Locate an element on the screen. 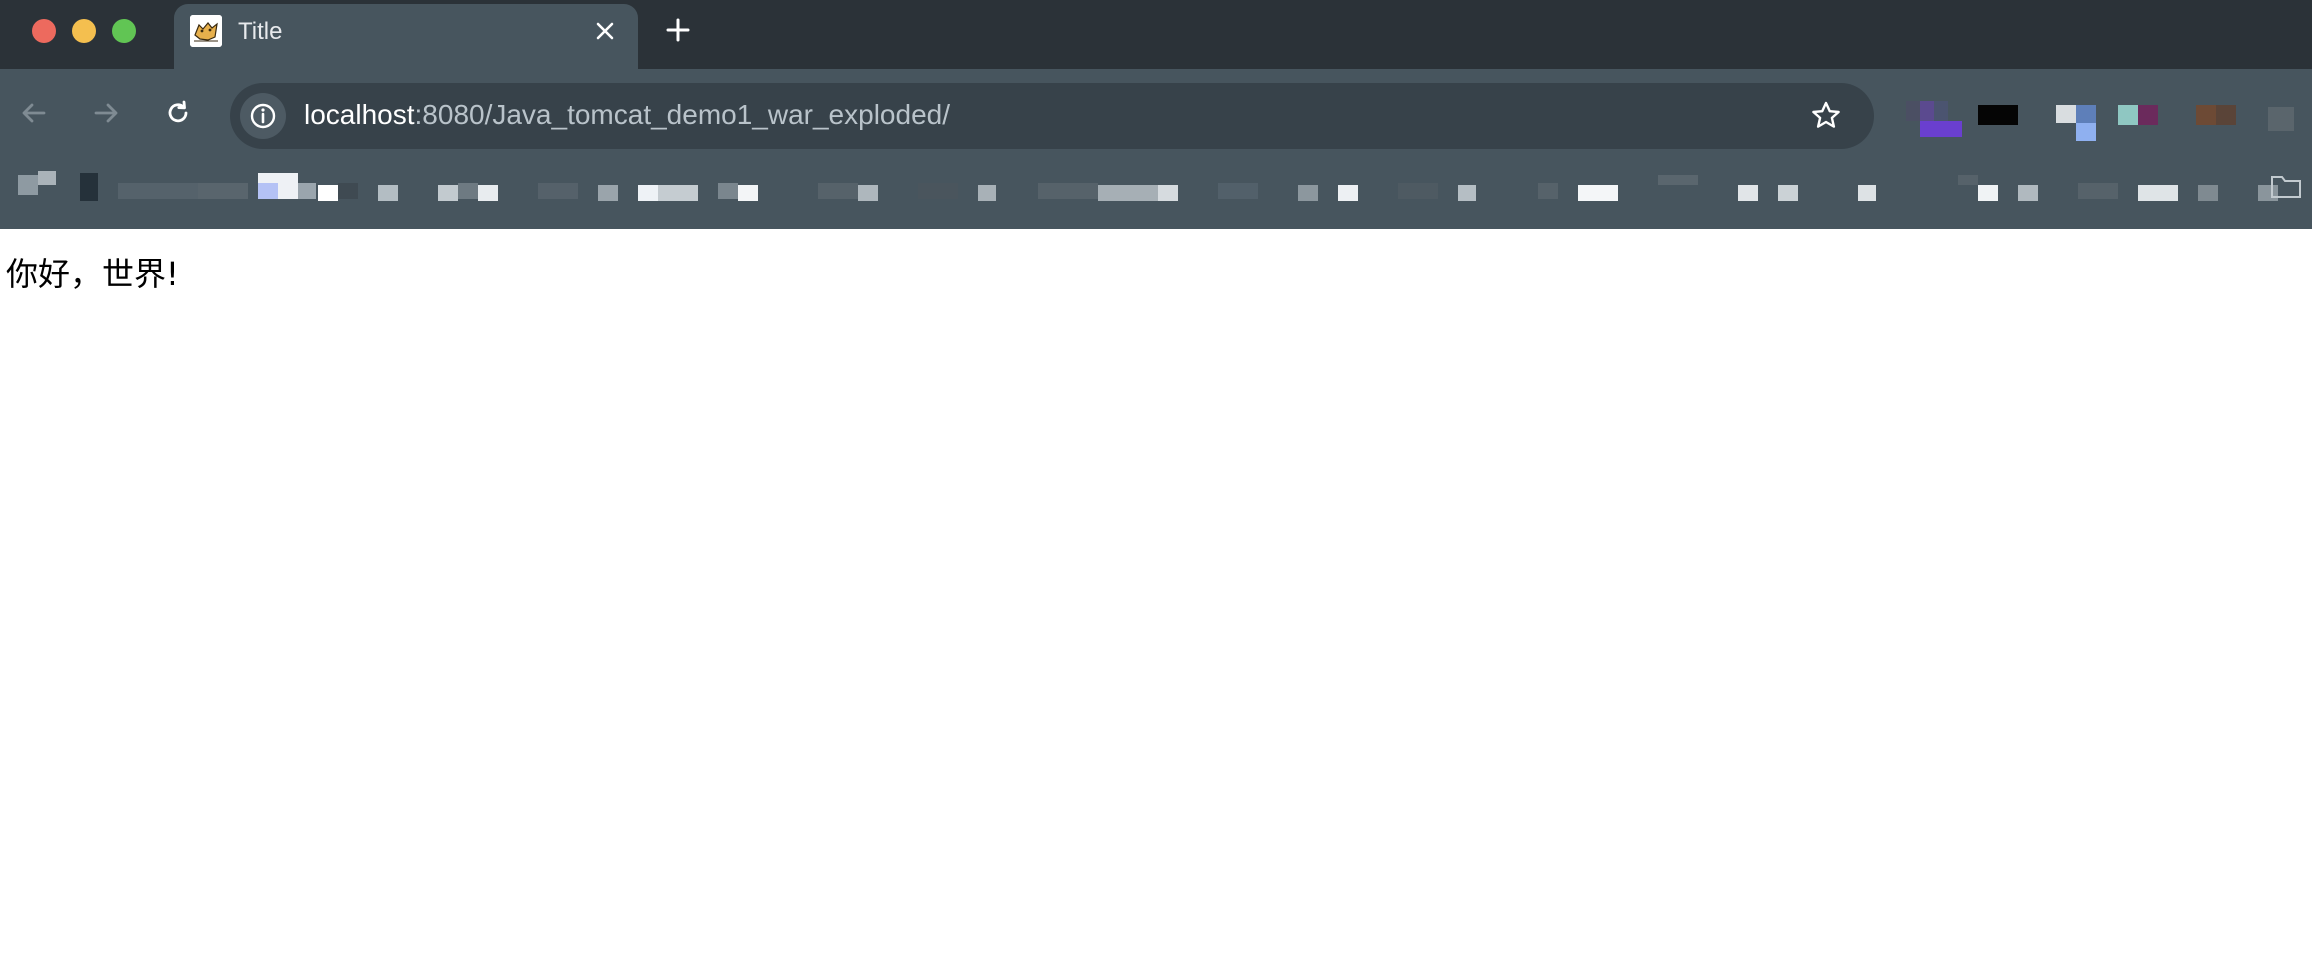 This screenshot has width=2312, height=968. reload-button is located at coordinates (178, 113).